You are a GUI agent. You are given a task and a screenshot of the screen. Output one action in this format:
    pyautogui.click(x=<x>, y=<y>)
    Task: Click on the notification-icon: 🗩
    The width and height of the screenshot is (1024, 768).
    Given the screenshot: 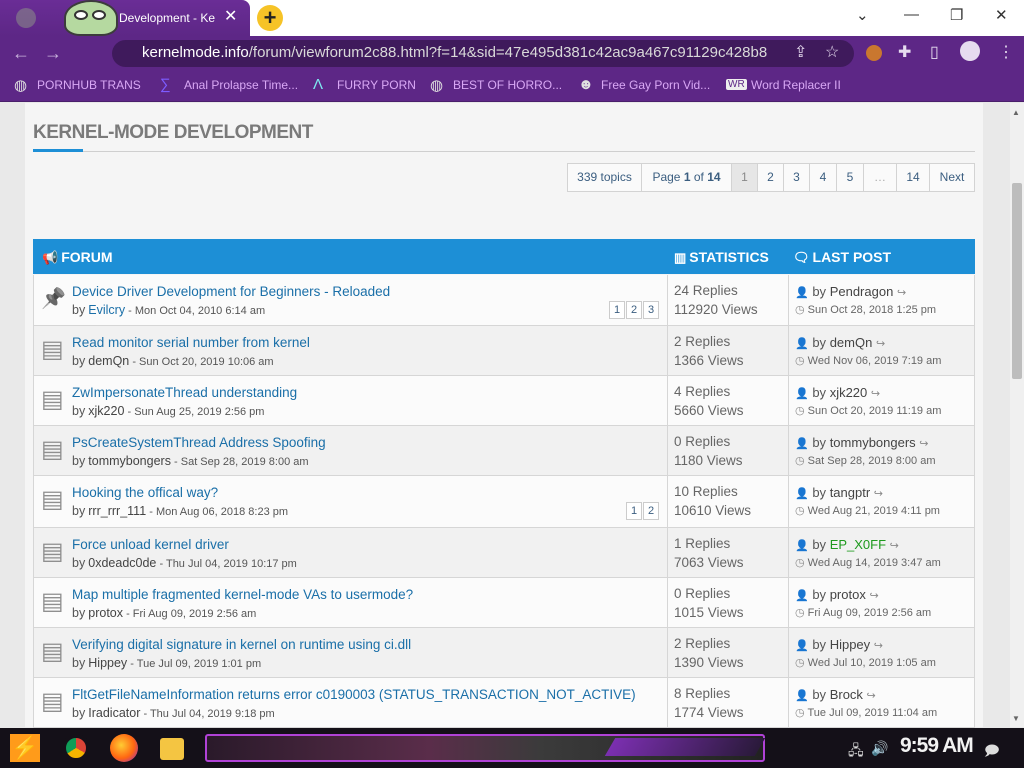 What is the action you would take?
    pyautogui.click(x=992, y=752)
    